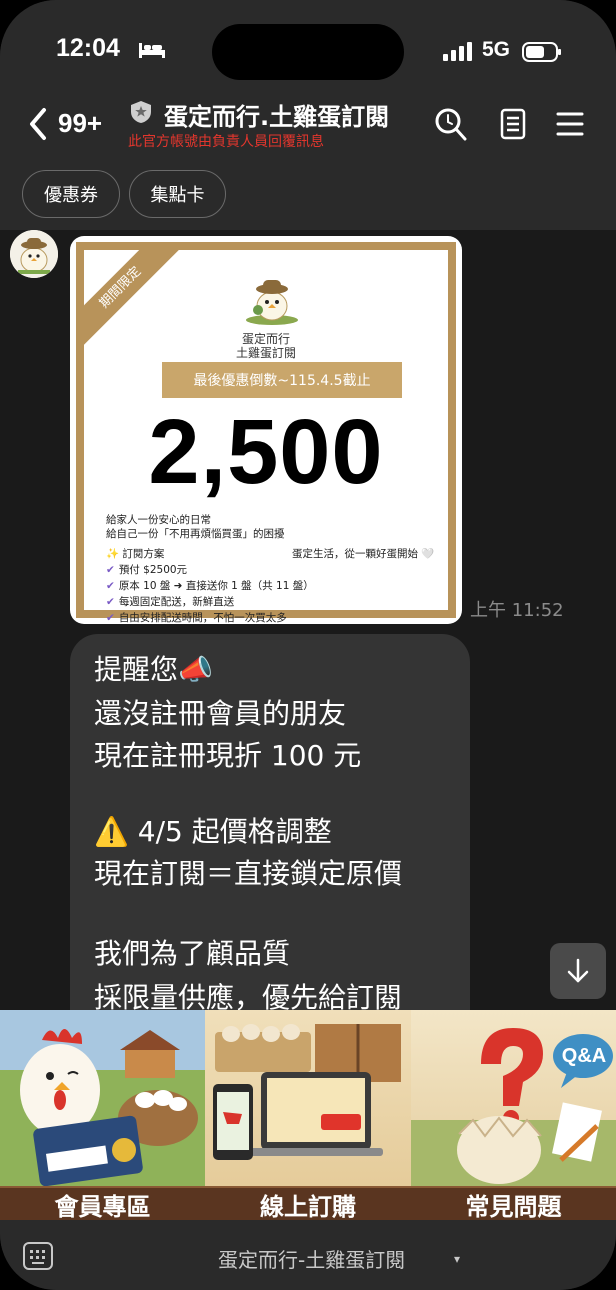 The width and height of the screenshot is (616, 1290). What do you see at coordinates (282, 380) in the screenshot?
I see `deadline-banner: 最後優惠倒數~115.4.5截止` at bounding box center [282, 380].